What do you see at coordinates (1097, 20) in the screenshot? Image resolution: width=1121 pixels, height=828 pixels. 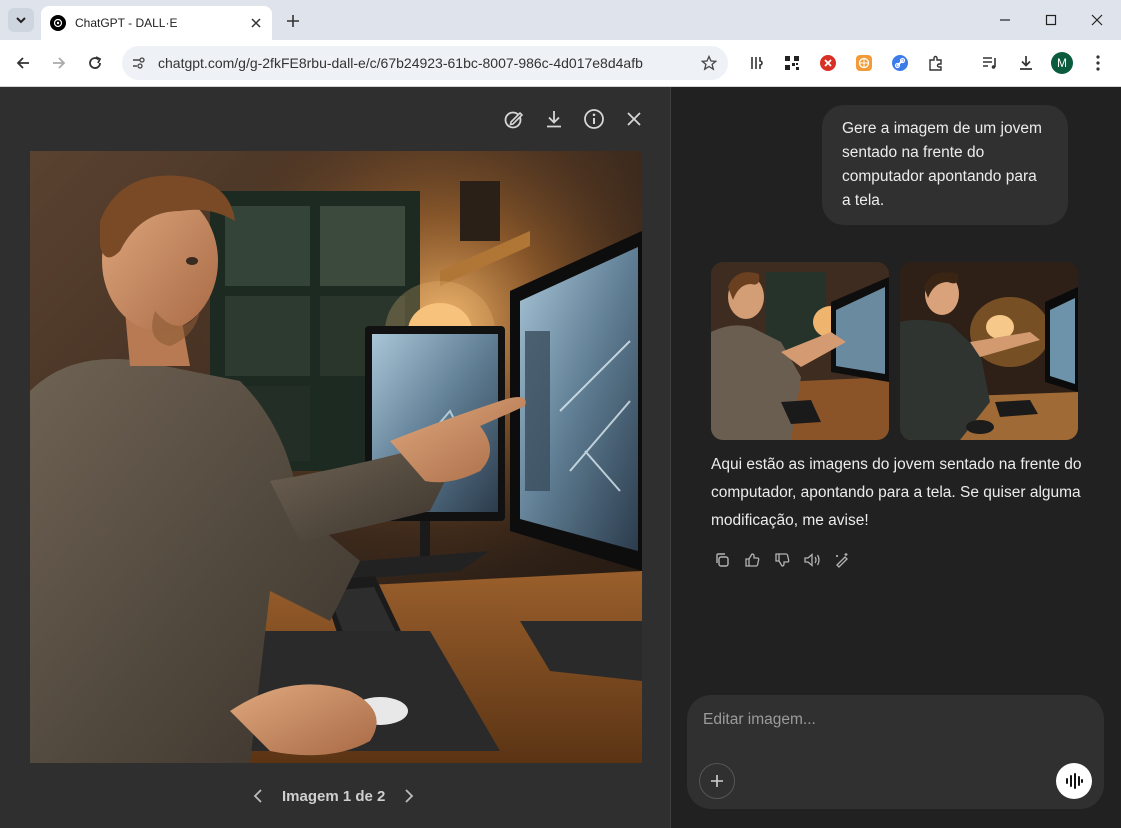 I see `window-close-icon` at bounding box center [1097, 20].